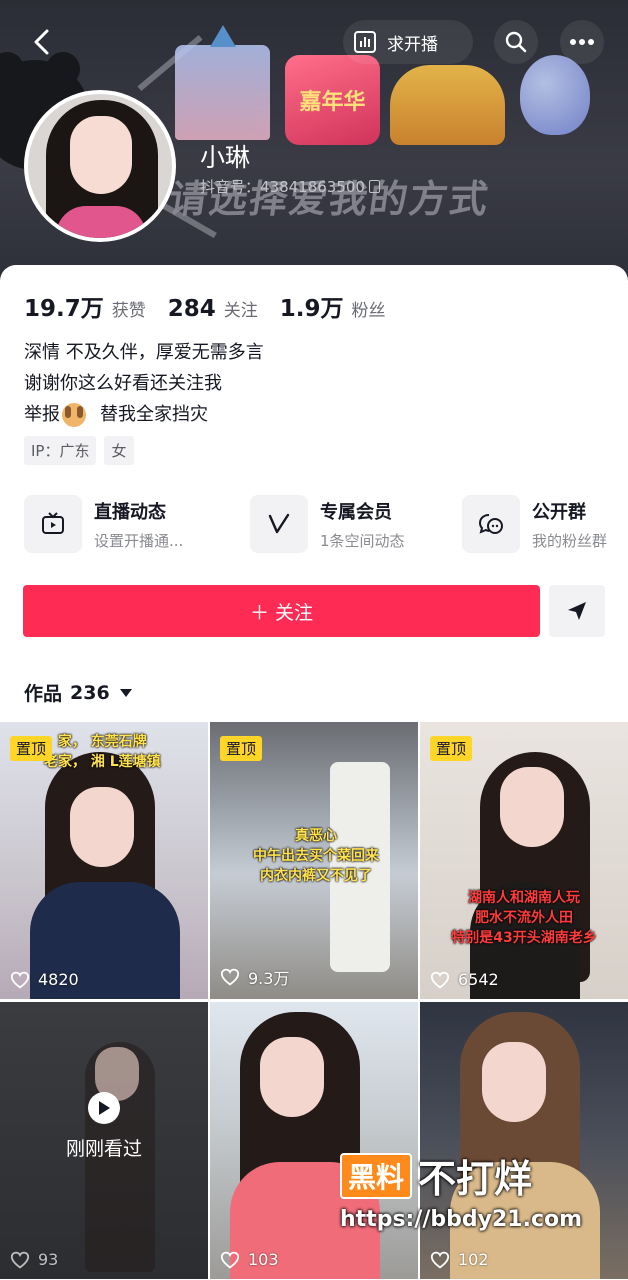 The height and width of the screenshot is (1280, 628). I want to click on carriage-decoration, so click(447, 105).